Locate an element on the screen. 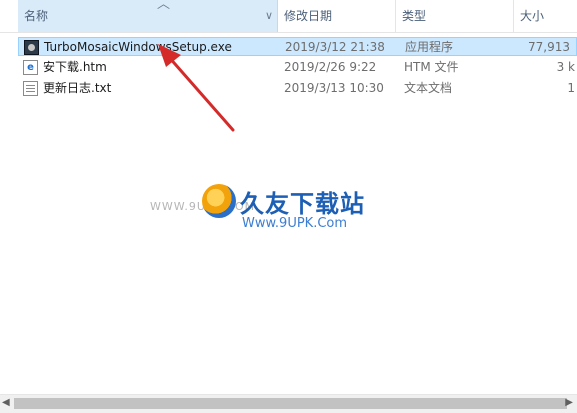 The image size is (577, 413). file-row: e 安下载.htm 2019/2/26 9:22 HTM 文件 3 k is located at coordinates (297, 67).